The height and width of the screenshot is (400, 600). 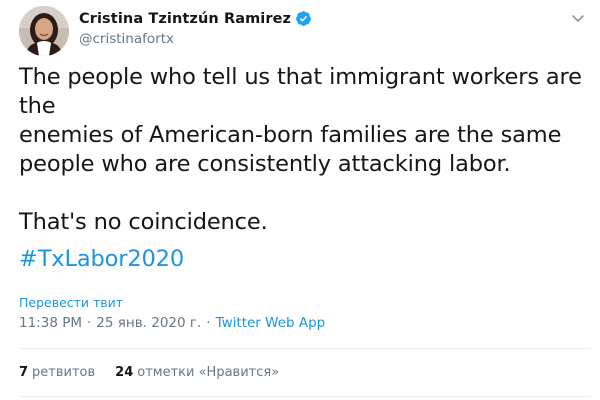 I want to click on tweet-date: 25 янв. 2020 г., so click(x=148, y=323).